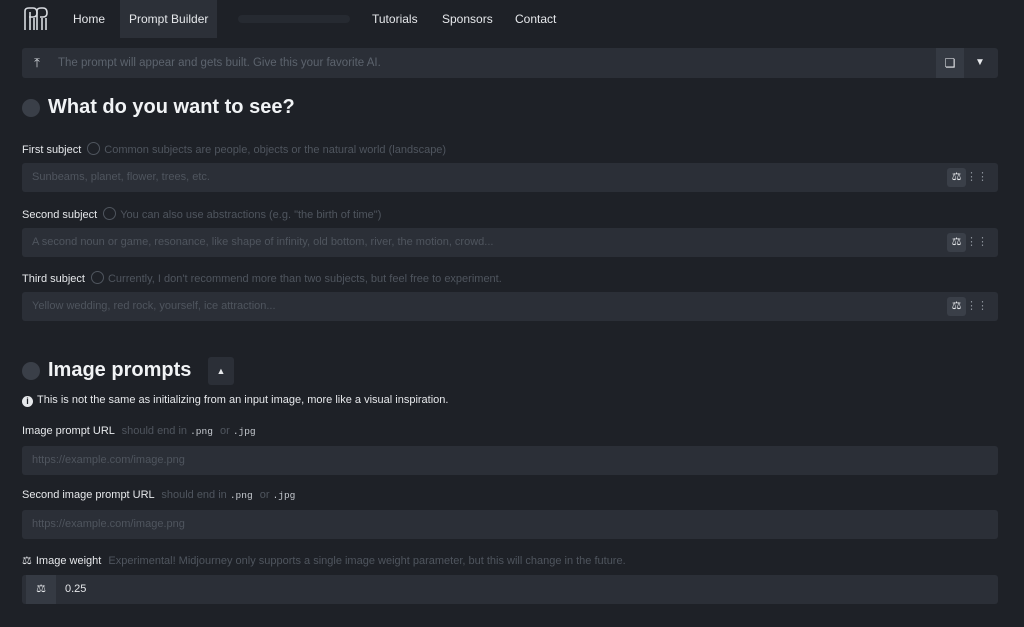 Image resolution: width=1024 pixels, height=627 pixels. Describe the element at coordinates (60, 215) in the screenshot. I see `second-subject-label-text: Second subject` at that location.